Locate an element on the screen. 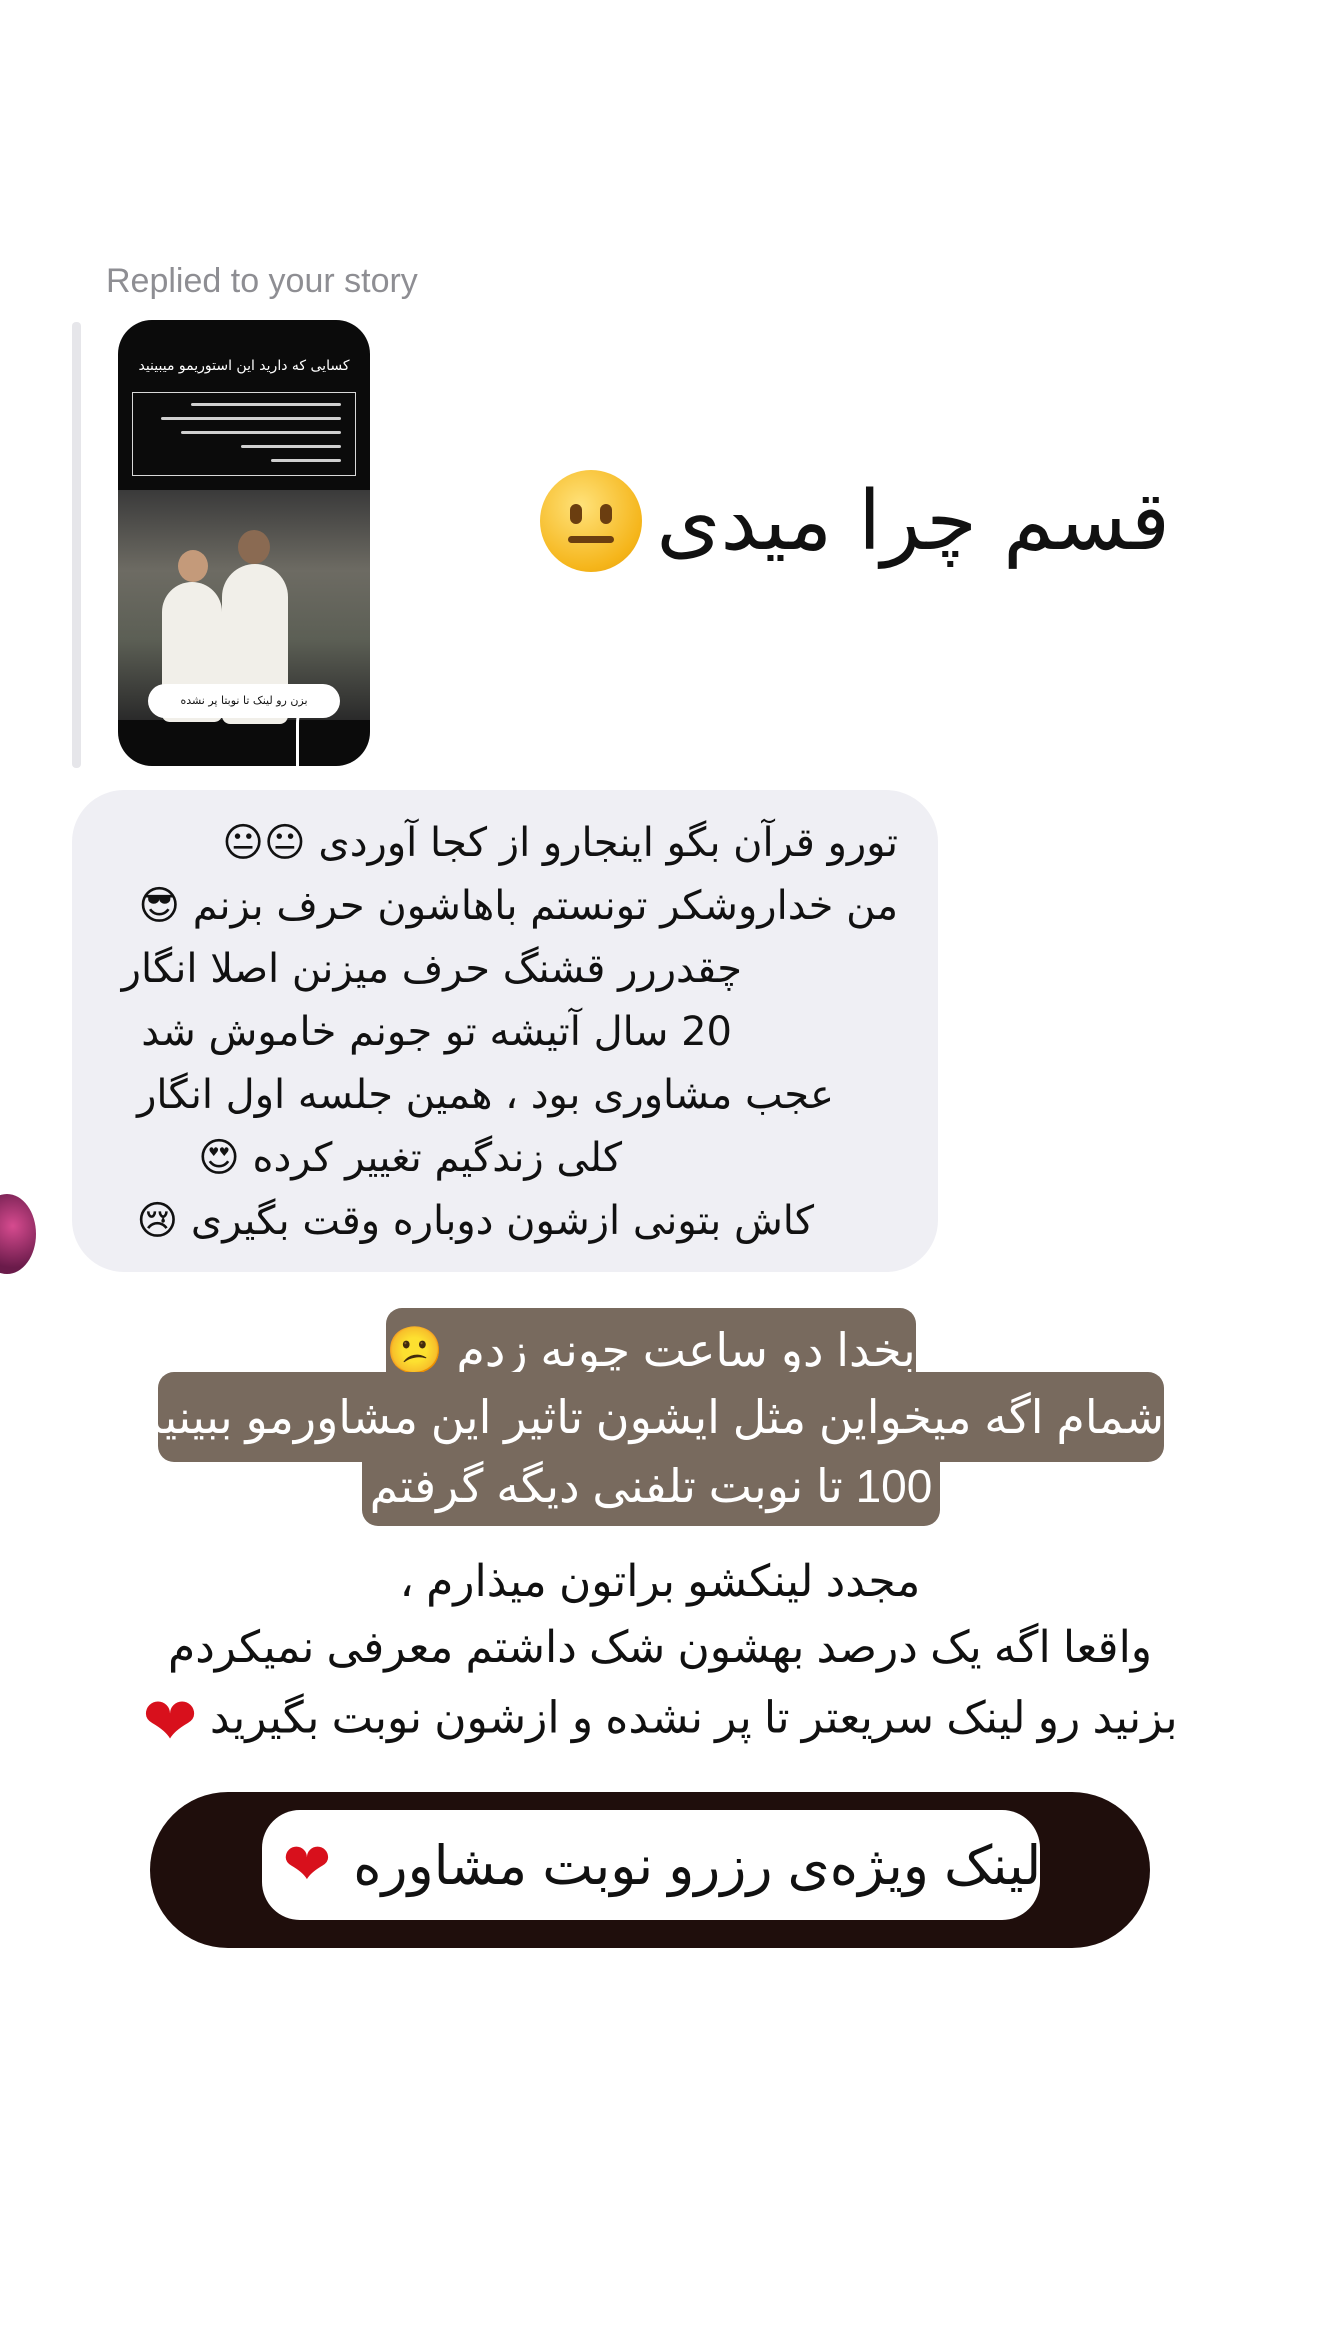 Image resolution: width=1320 pixels, height=2346 pixels. story-thumbnail-link-pill: بزن رو لینک تا نوبتا پر نشده is located at coordinates (244, 701).